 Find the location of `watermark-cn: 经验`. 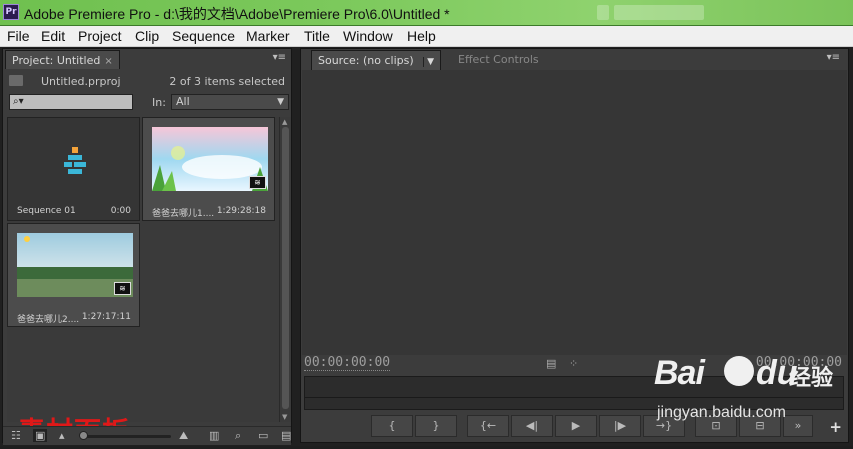

watermark-cn: 经验 is located at coordinates (811, 378).